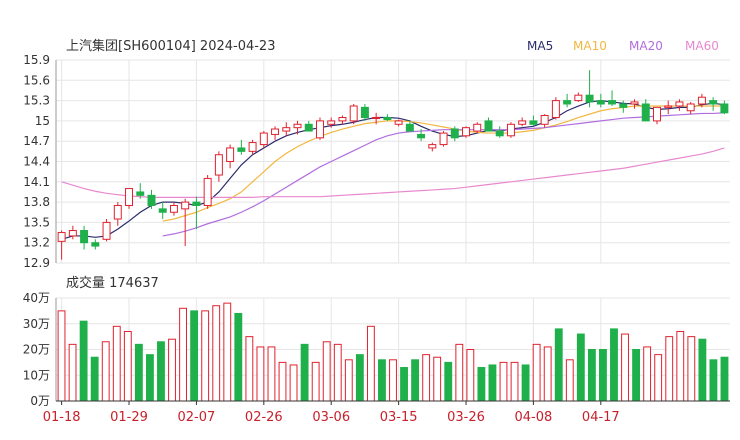 The image size is (740, 440). I want to click on x-tick-label: 02-26, so click(264, 417).